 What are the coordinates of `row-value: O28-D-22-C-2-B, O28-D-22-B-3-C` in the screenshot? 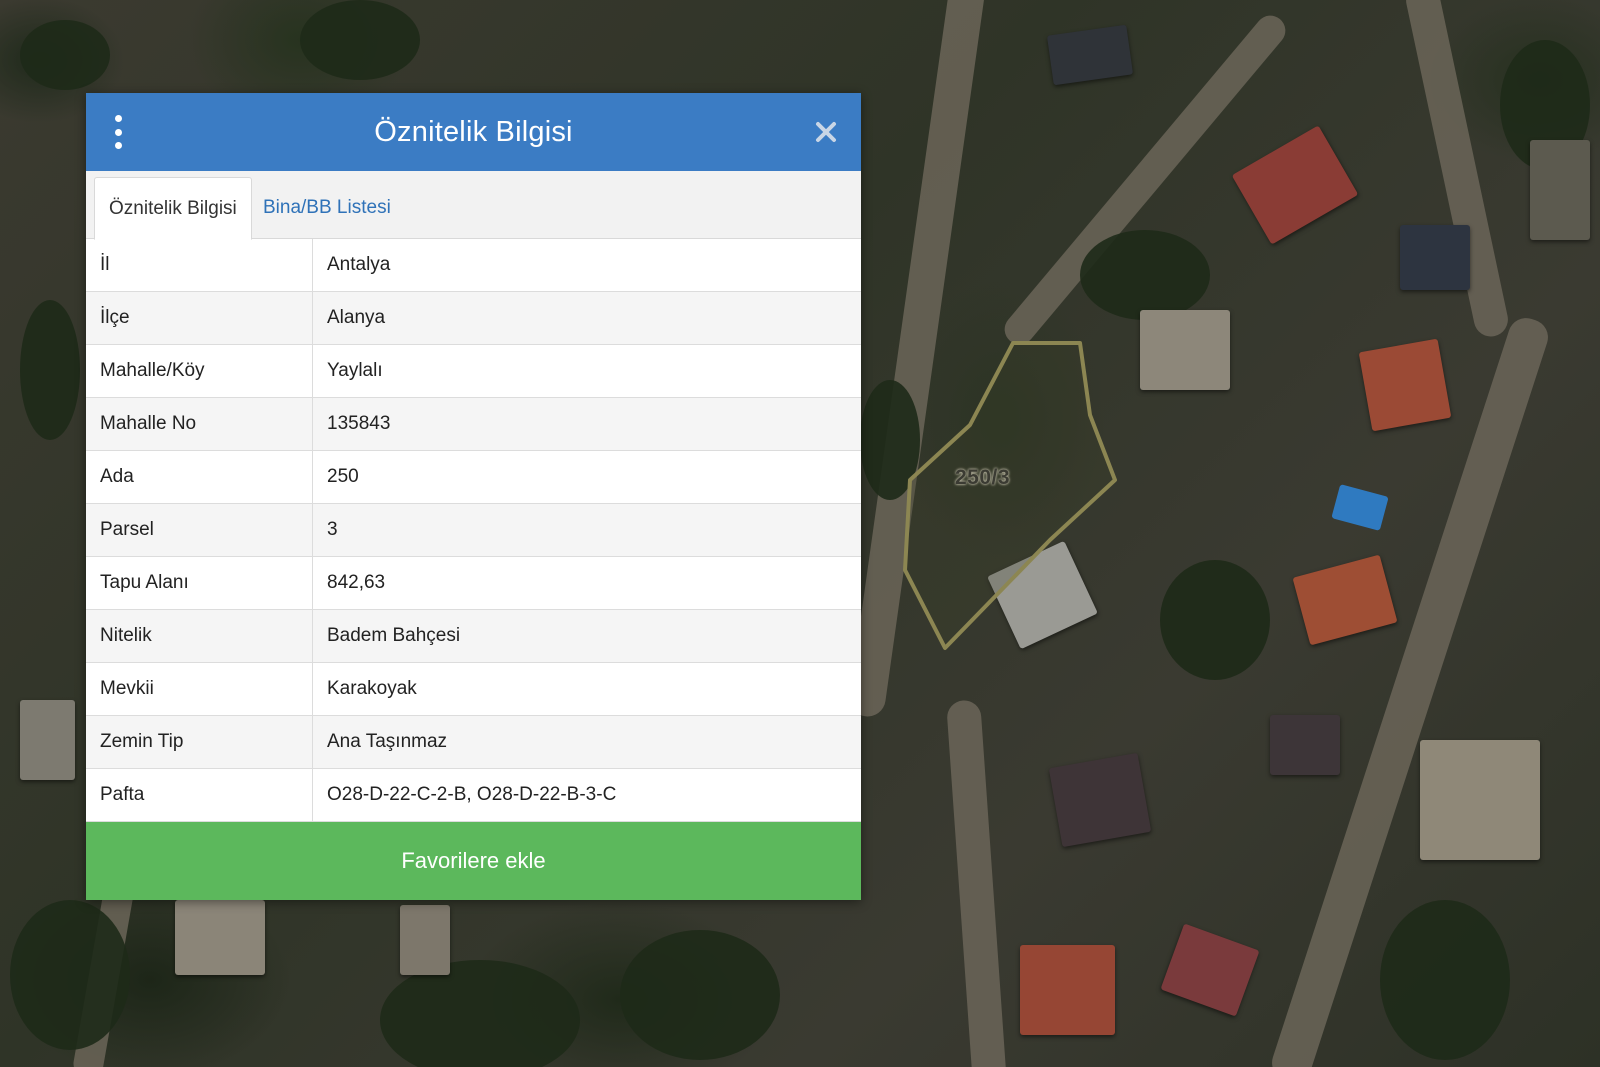 It's located at (586, 795).